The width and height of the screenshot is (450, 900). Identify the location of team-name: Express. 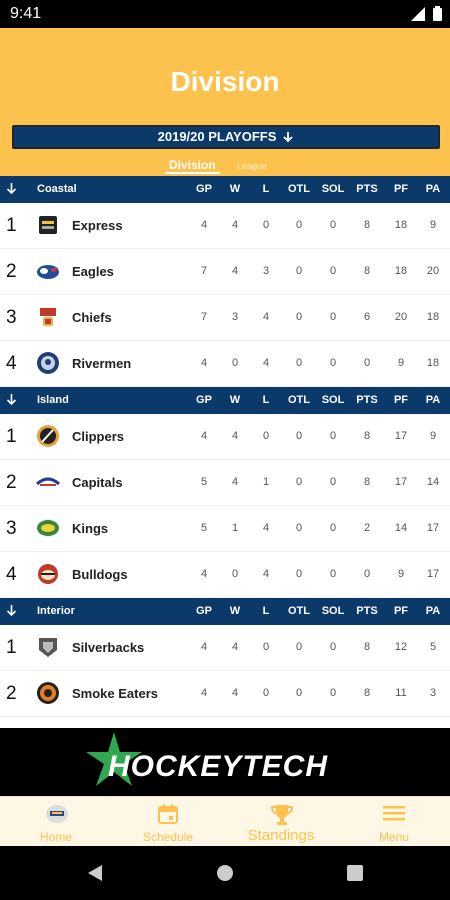
(97, 225).